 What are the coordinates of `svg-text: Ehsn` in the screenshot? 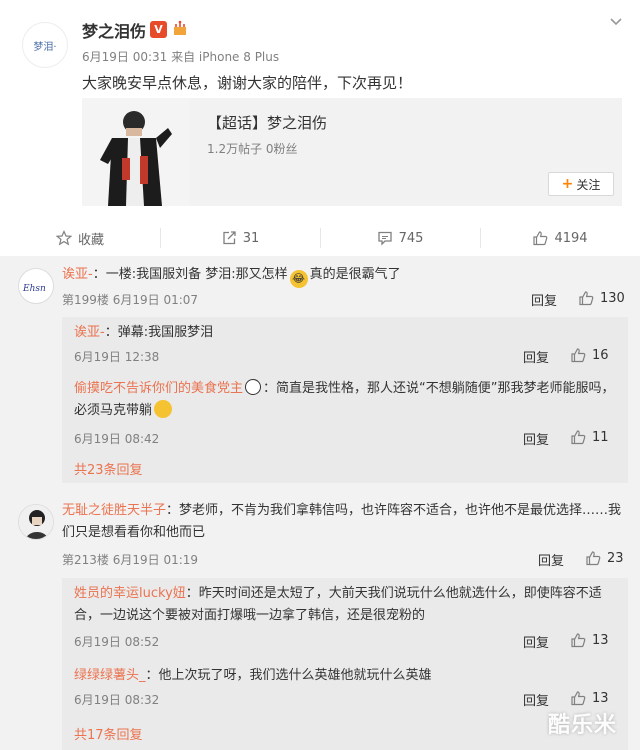 It's located at (34, 289).